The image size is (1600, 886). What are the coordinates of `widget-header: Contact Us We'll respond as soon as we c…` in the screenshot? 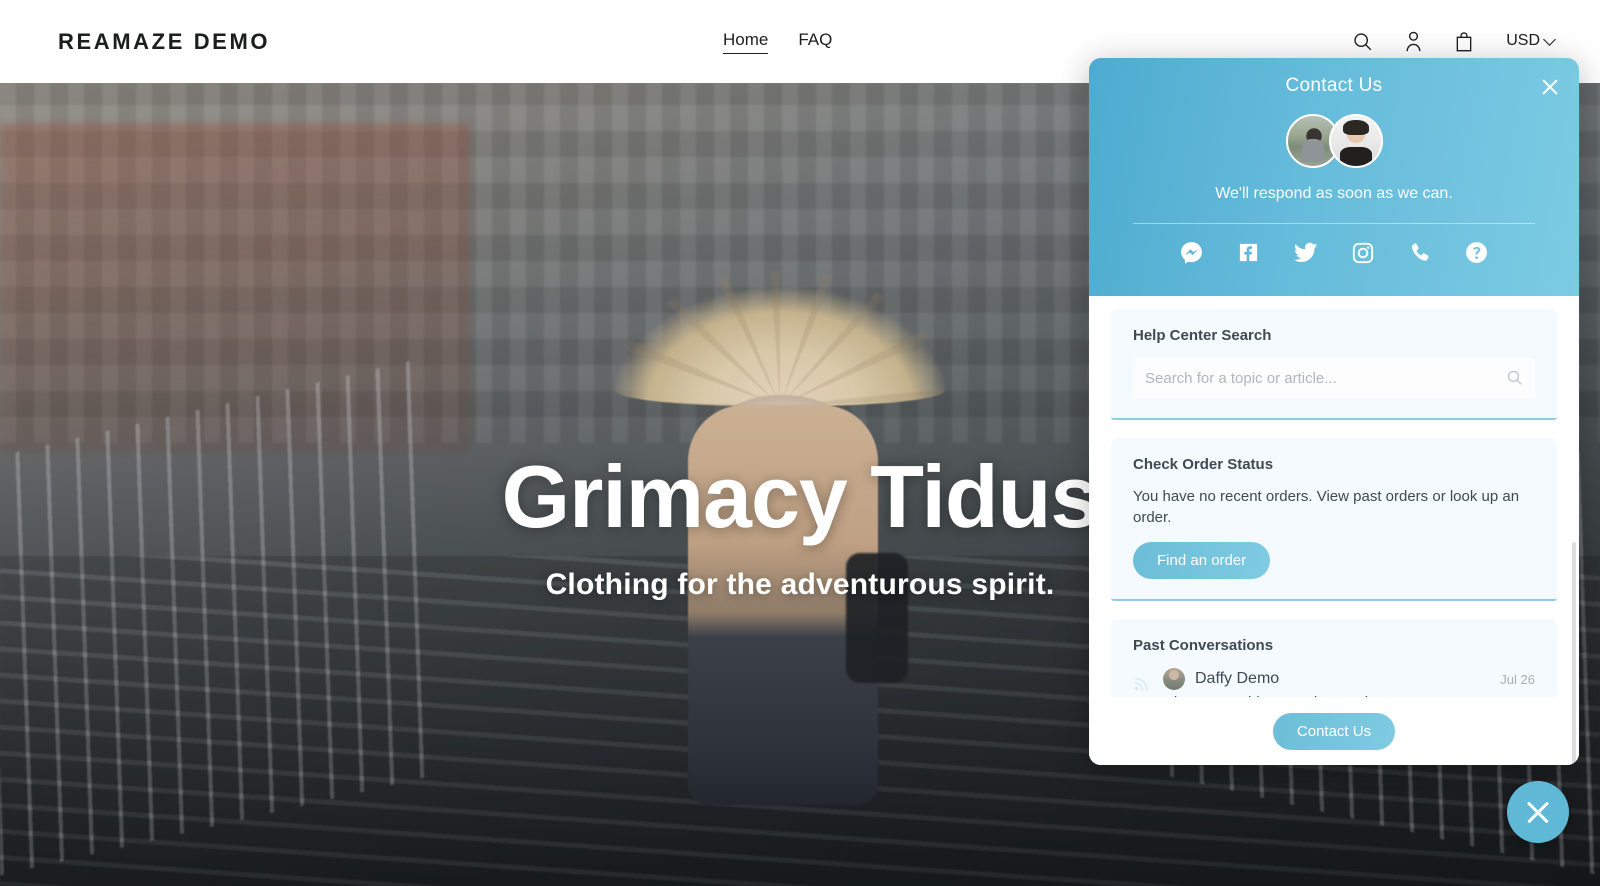 It's located at (1334, 177).